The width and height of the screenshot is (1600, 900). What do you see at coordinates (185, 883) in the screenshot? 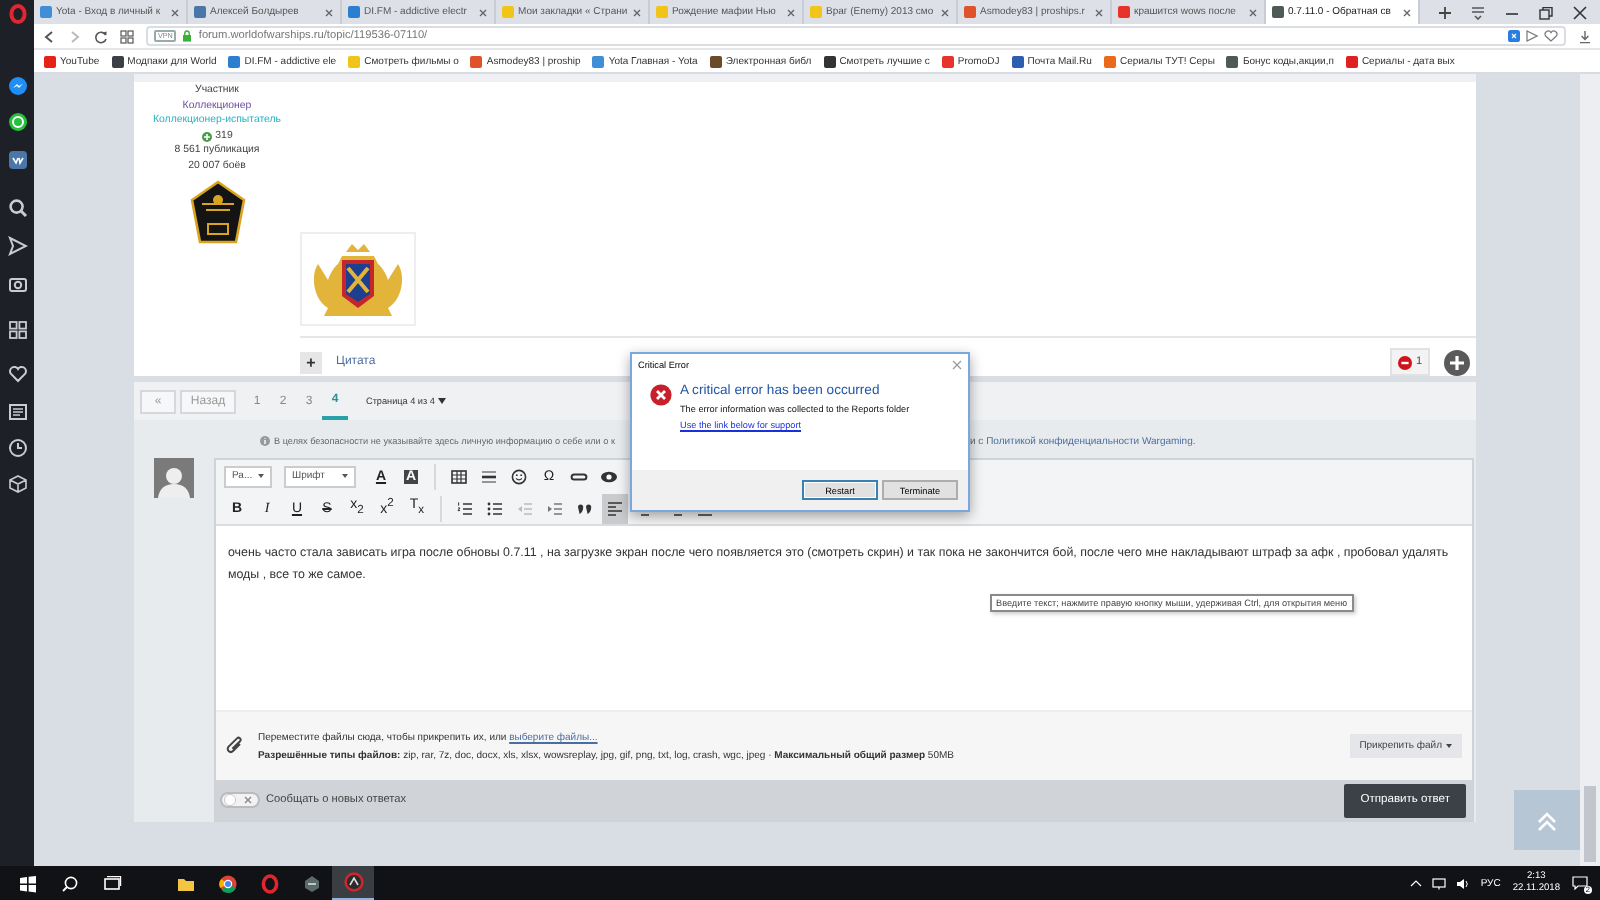
I see `folder-icon` at bounding box center [185, 883].